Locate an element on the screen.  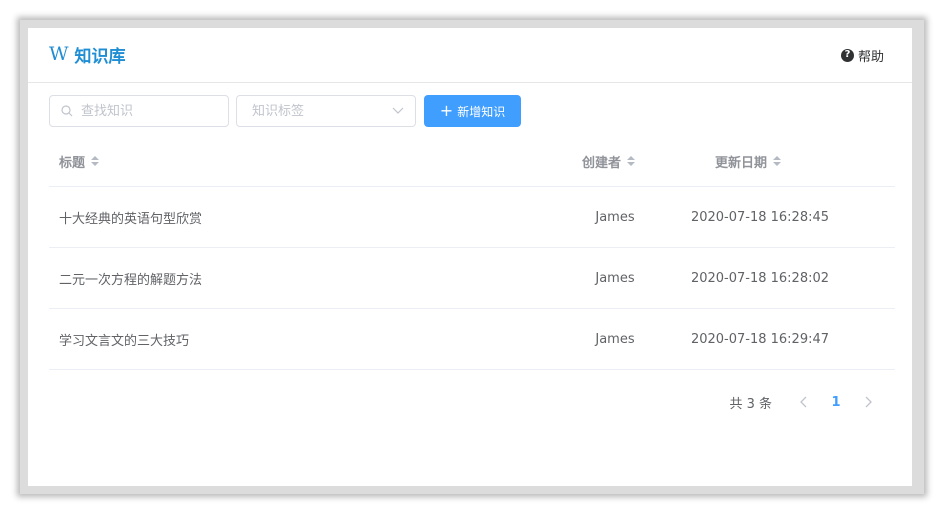
column-header-author: 创建者 is located at coordinates (609, 161).